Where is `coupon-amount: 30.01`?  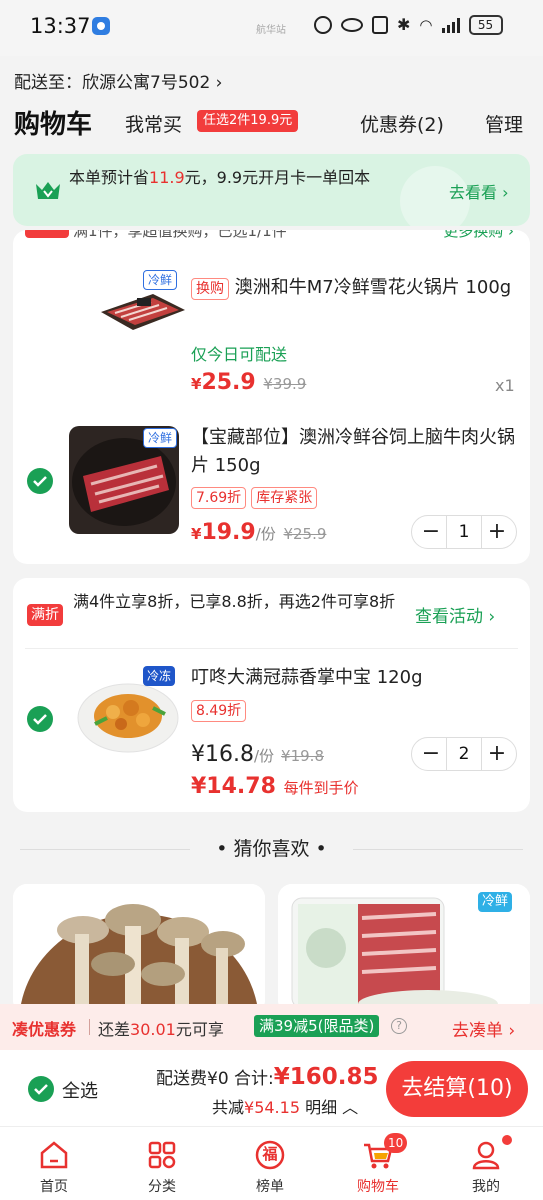
coupon-amount: 30.01 is located at coordinates (153, 1029).